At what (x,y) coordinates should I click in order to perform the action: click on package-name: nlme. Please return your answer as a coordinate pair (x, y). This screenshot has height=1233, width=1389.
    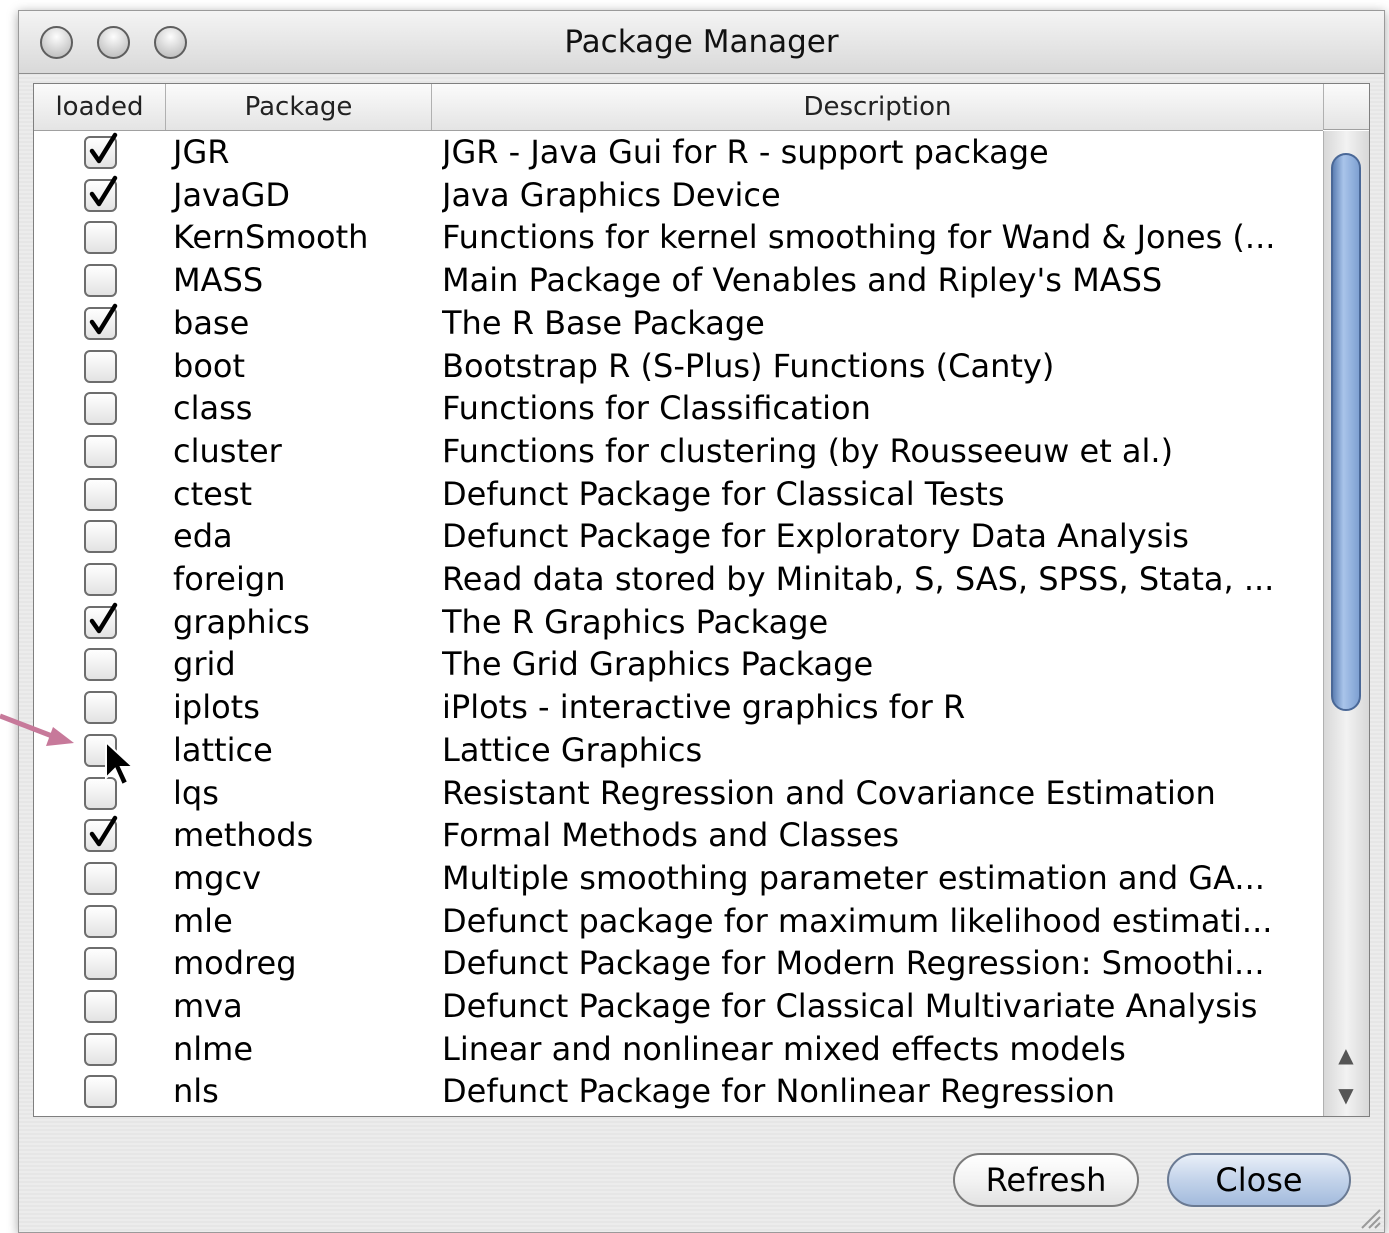
    Looking at the image, I should click on (213, 1049).